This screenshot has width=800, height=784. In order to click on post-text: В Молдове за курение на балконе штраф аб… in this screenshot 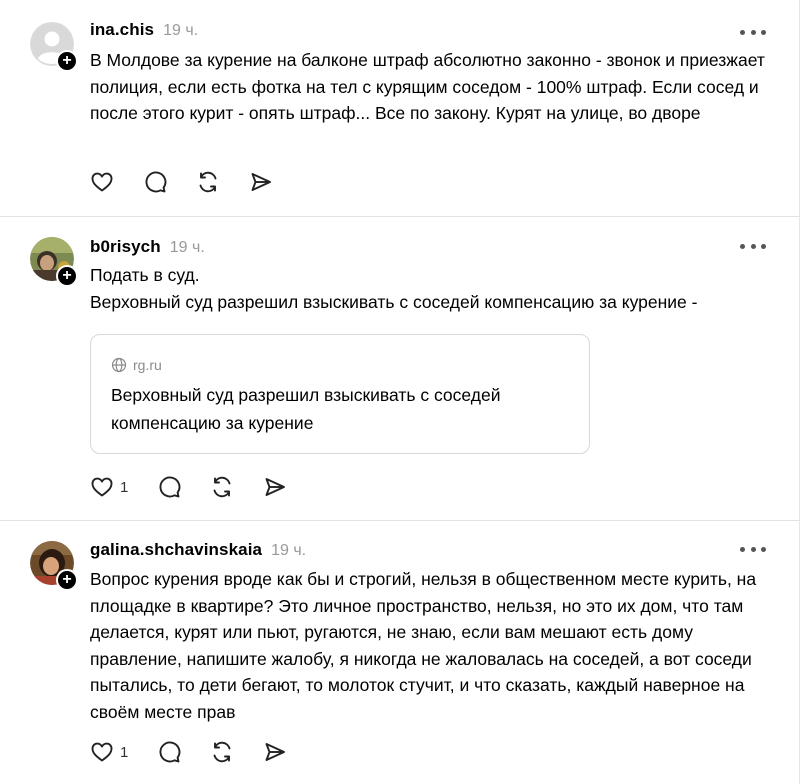, I will do `click(427, 86)`.